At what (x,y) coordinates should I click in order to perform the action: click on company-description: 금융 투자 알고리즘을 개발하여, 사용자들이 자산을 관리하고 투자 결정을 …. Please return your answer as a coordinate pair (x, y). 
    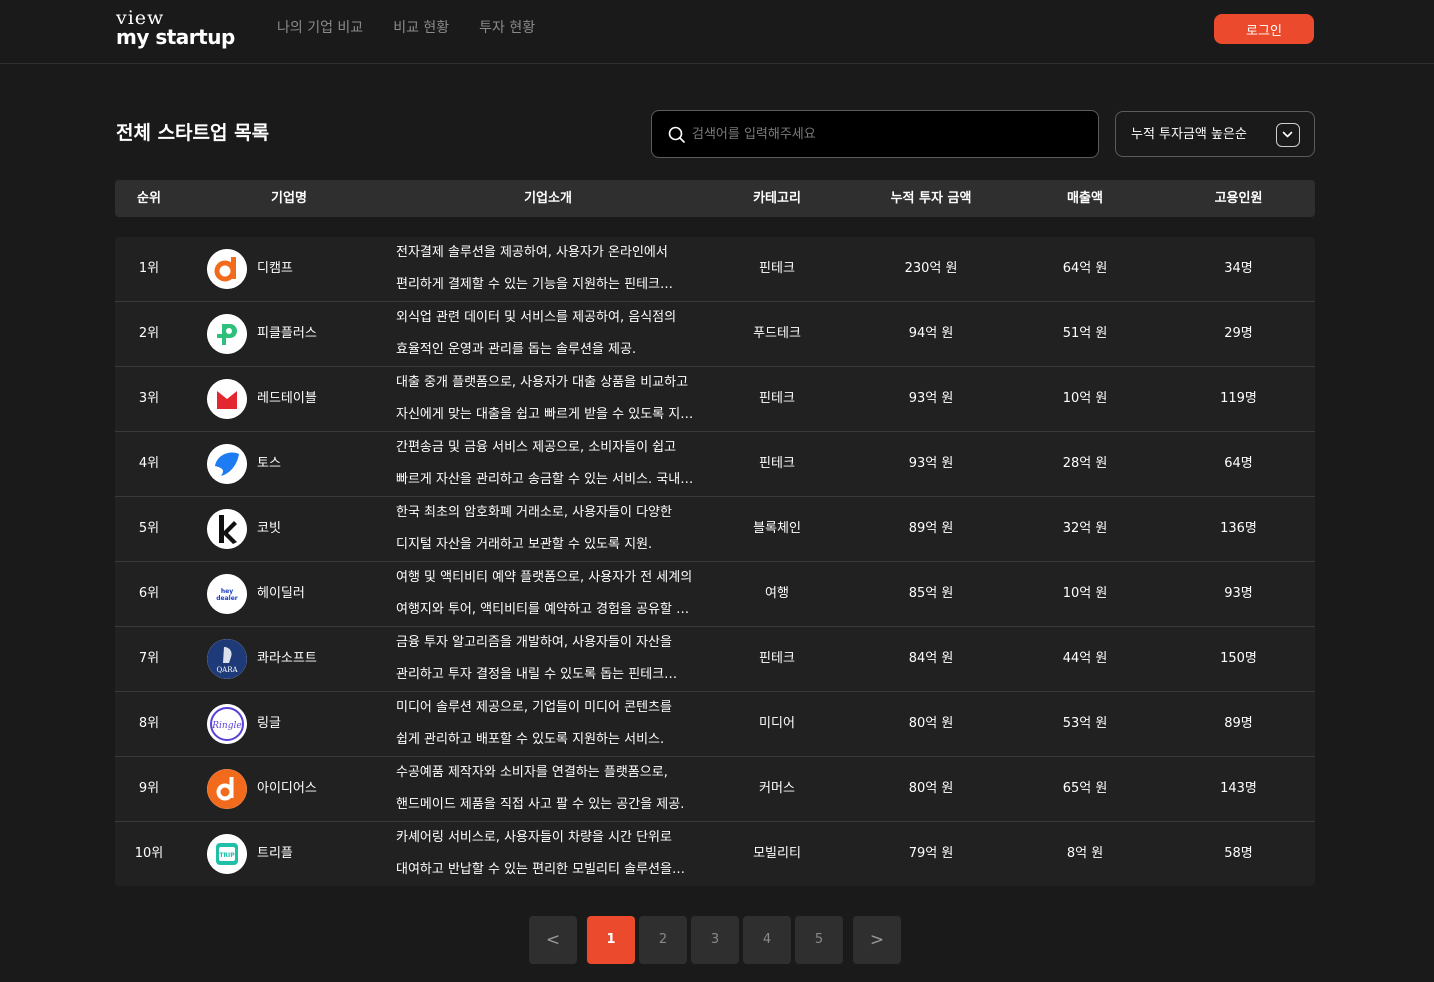
    Looking at the image, I should click on (546, 659).